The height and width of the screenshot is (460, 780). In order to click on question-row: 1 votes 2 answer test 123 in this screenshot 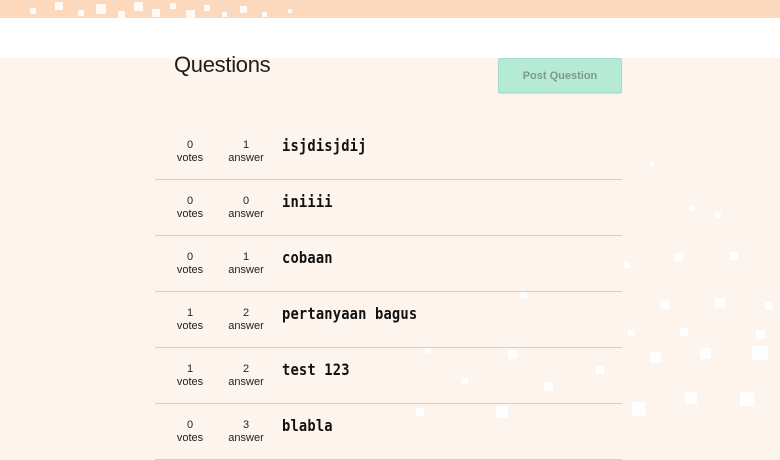, I will do `click(388, 376)`.